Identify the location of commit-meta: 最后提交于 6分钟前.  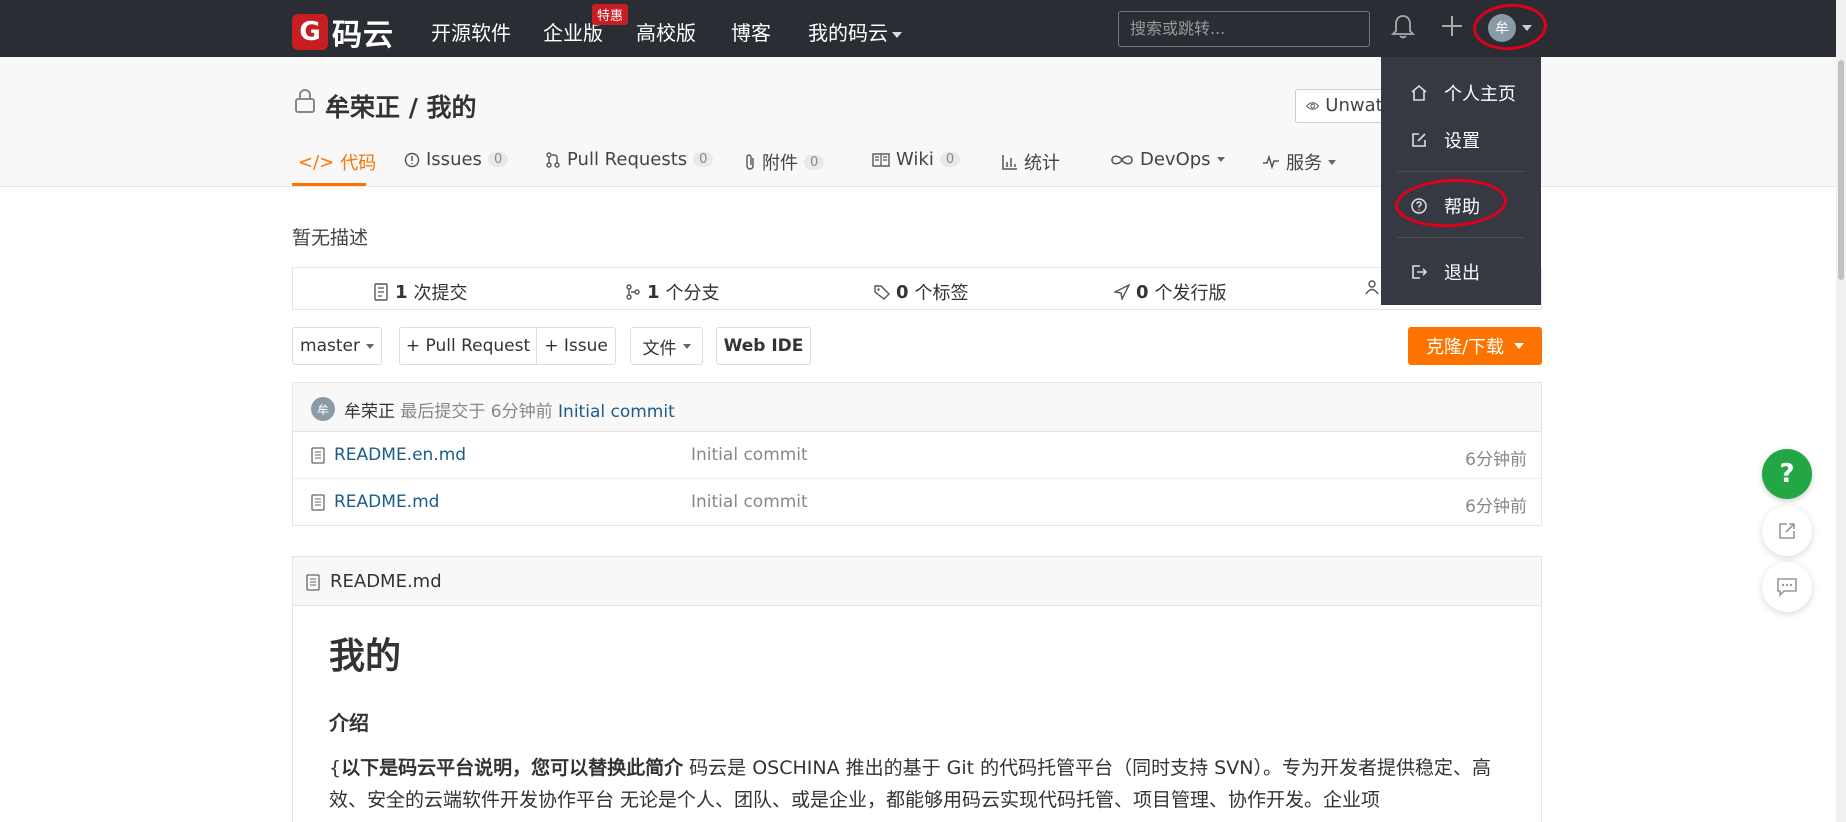
(476, 412).